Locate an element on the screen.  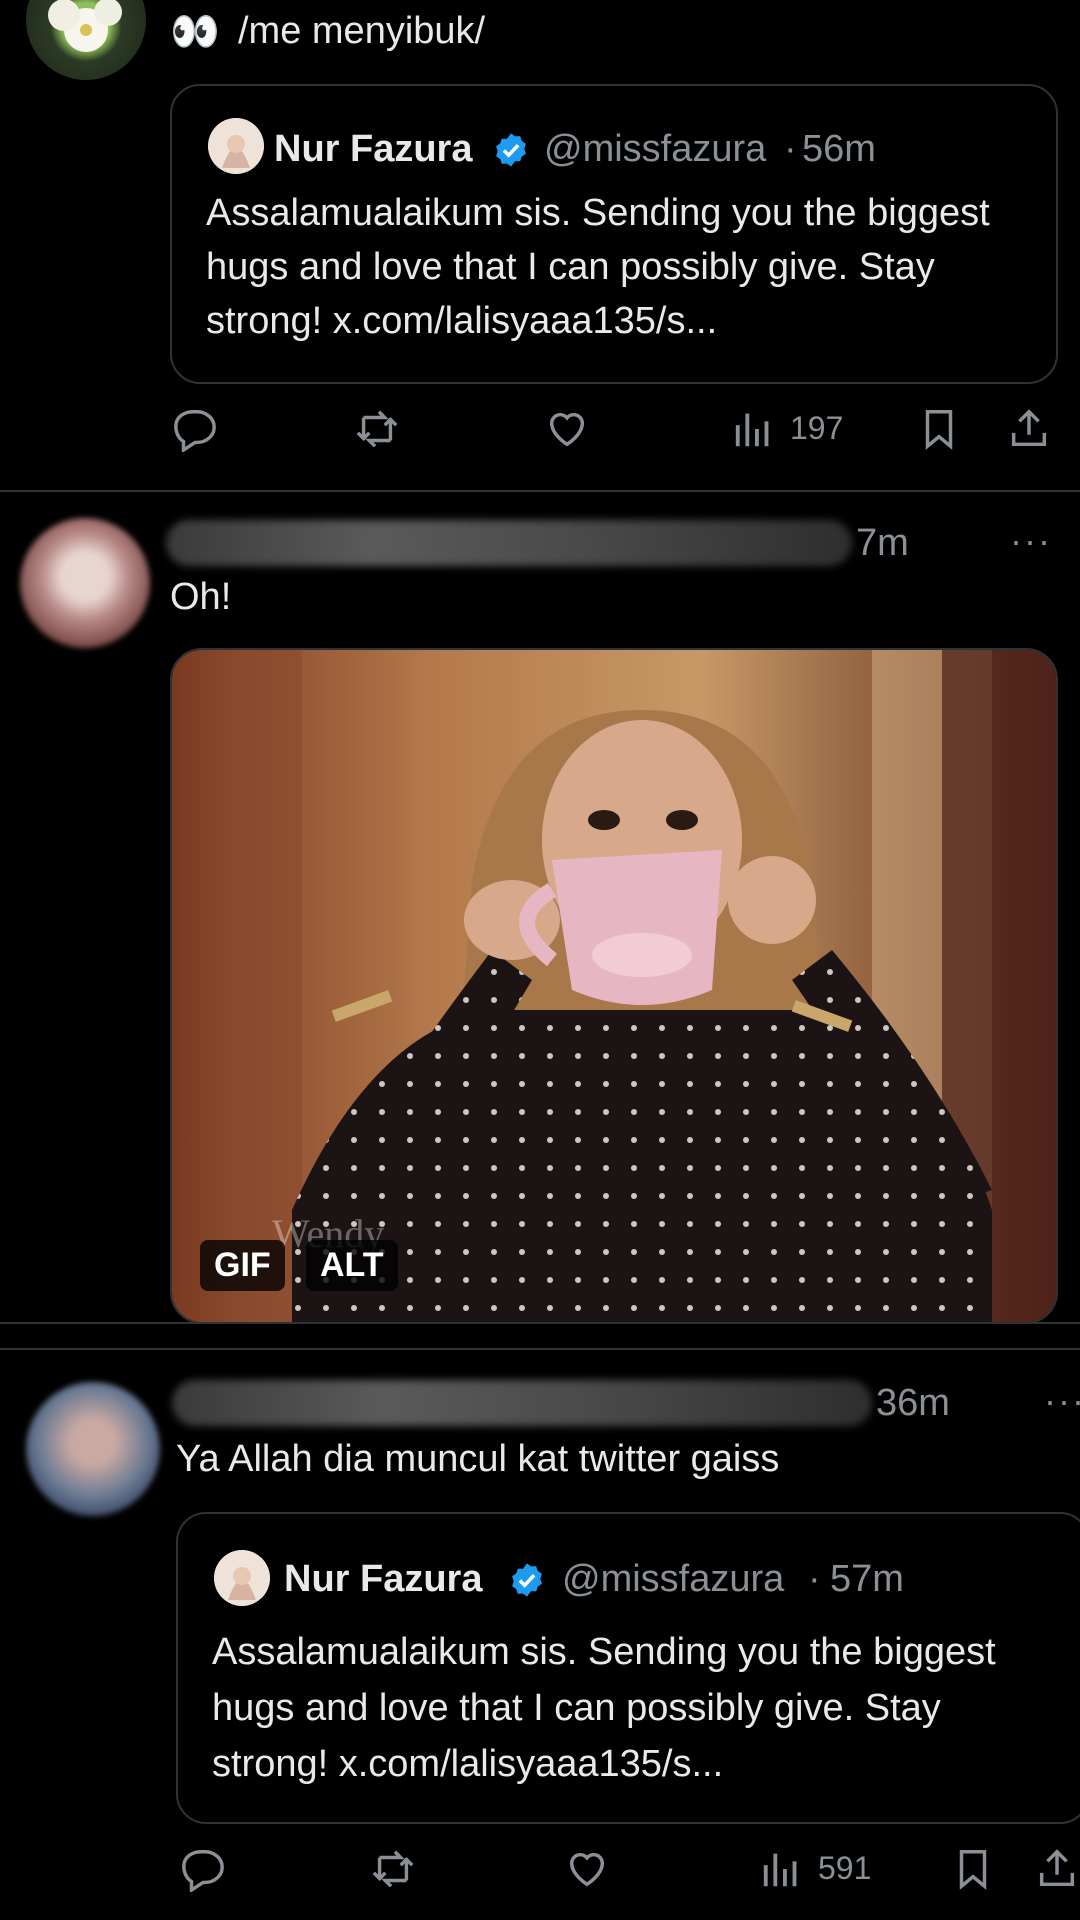
tweet-text: /me menyibuk/ is located at coordinates (362, 31).